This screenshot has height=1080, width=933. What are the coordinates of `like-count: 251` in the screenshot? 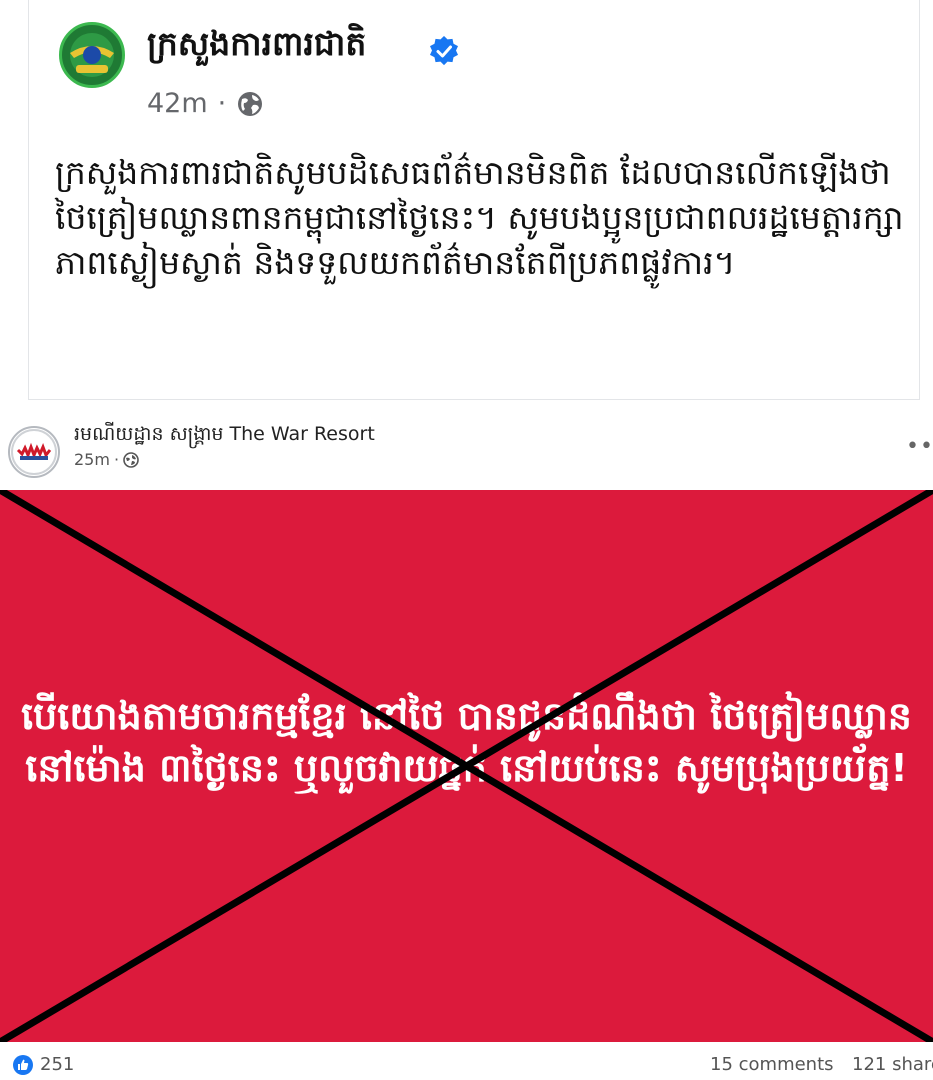 It's located at (57, 1064).